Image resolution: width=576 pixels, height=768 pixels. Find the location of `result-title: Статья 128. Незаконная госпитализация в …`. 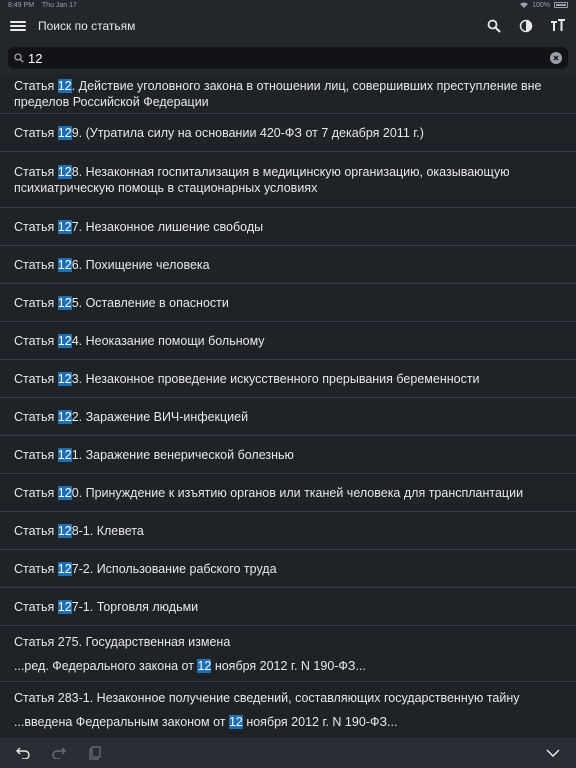

result-title: Статья 128. Незаконная госпитализация в … is located at coordinates (288, 172).